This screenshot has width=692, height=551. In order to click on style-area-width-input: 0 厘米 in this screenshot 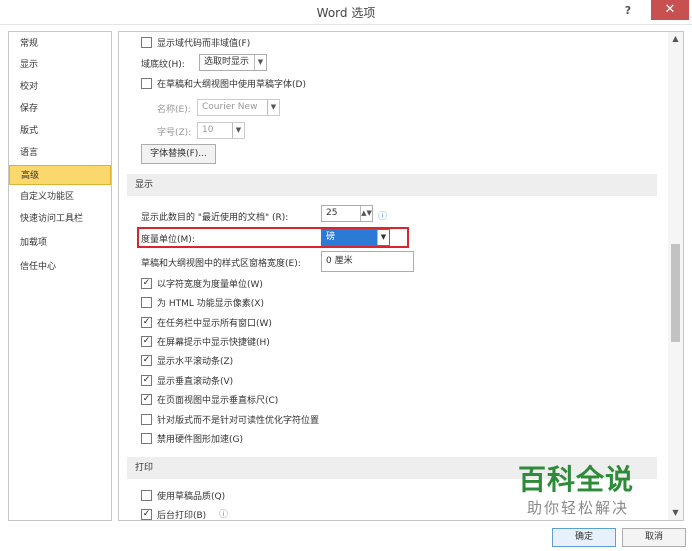, I will do `click(367, 261)`.